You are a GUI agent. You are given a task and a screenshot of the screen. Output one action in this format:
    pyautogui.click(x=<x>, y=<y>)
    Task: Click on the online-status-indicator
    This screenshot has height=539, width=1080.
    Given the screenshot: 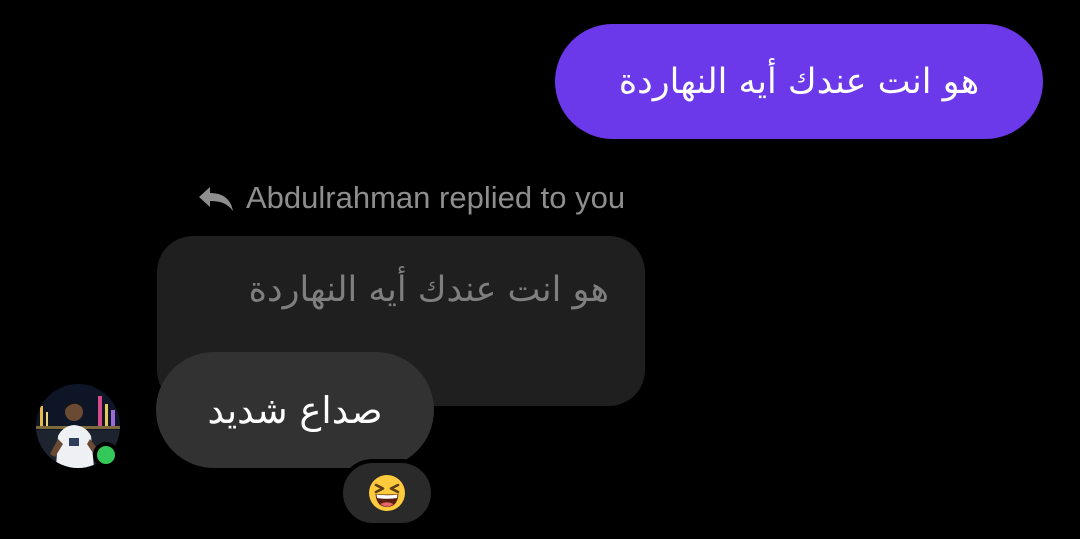 What is the action you would take?
    pyautogui.click(x=106, y=455)
    